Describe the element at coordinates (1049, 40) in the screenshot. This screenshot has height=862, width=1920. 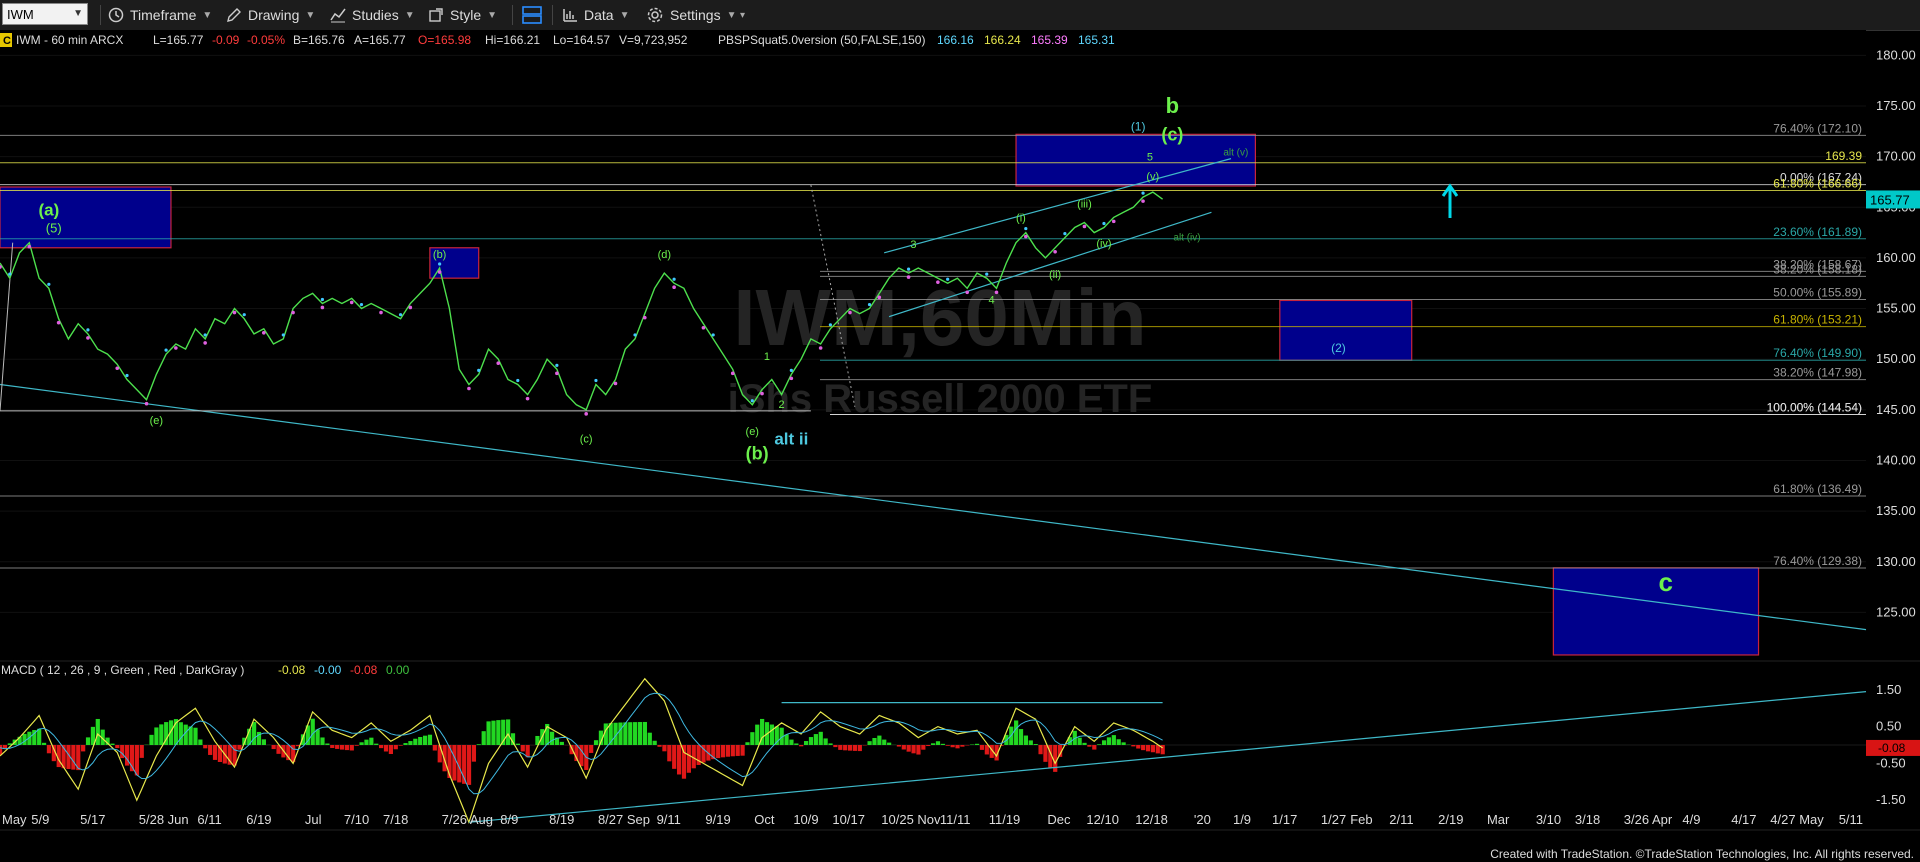
I see `header-study-v3: 165.39` at that location.